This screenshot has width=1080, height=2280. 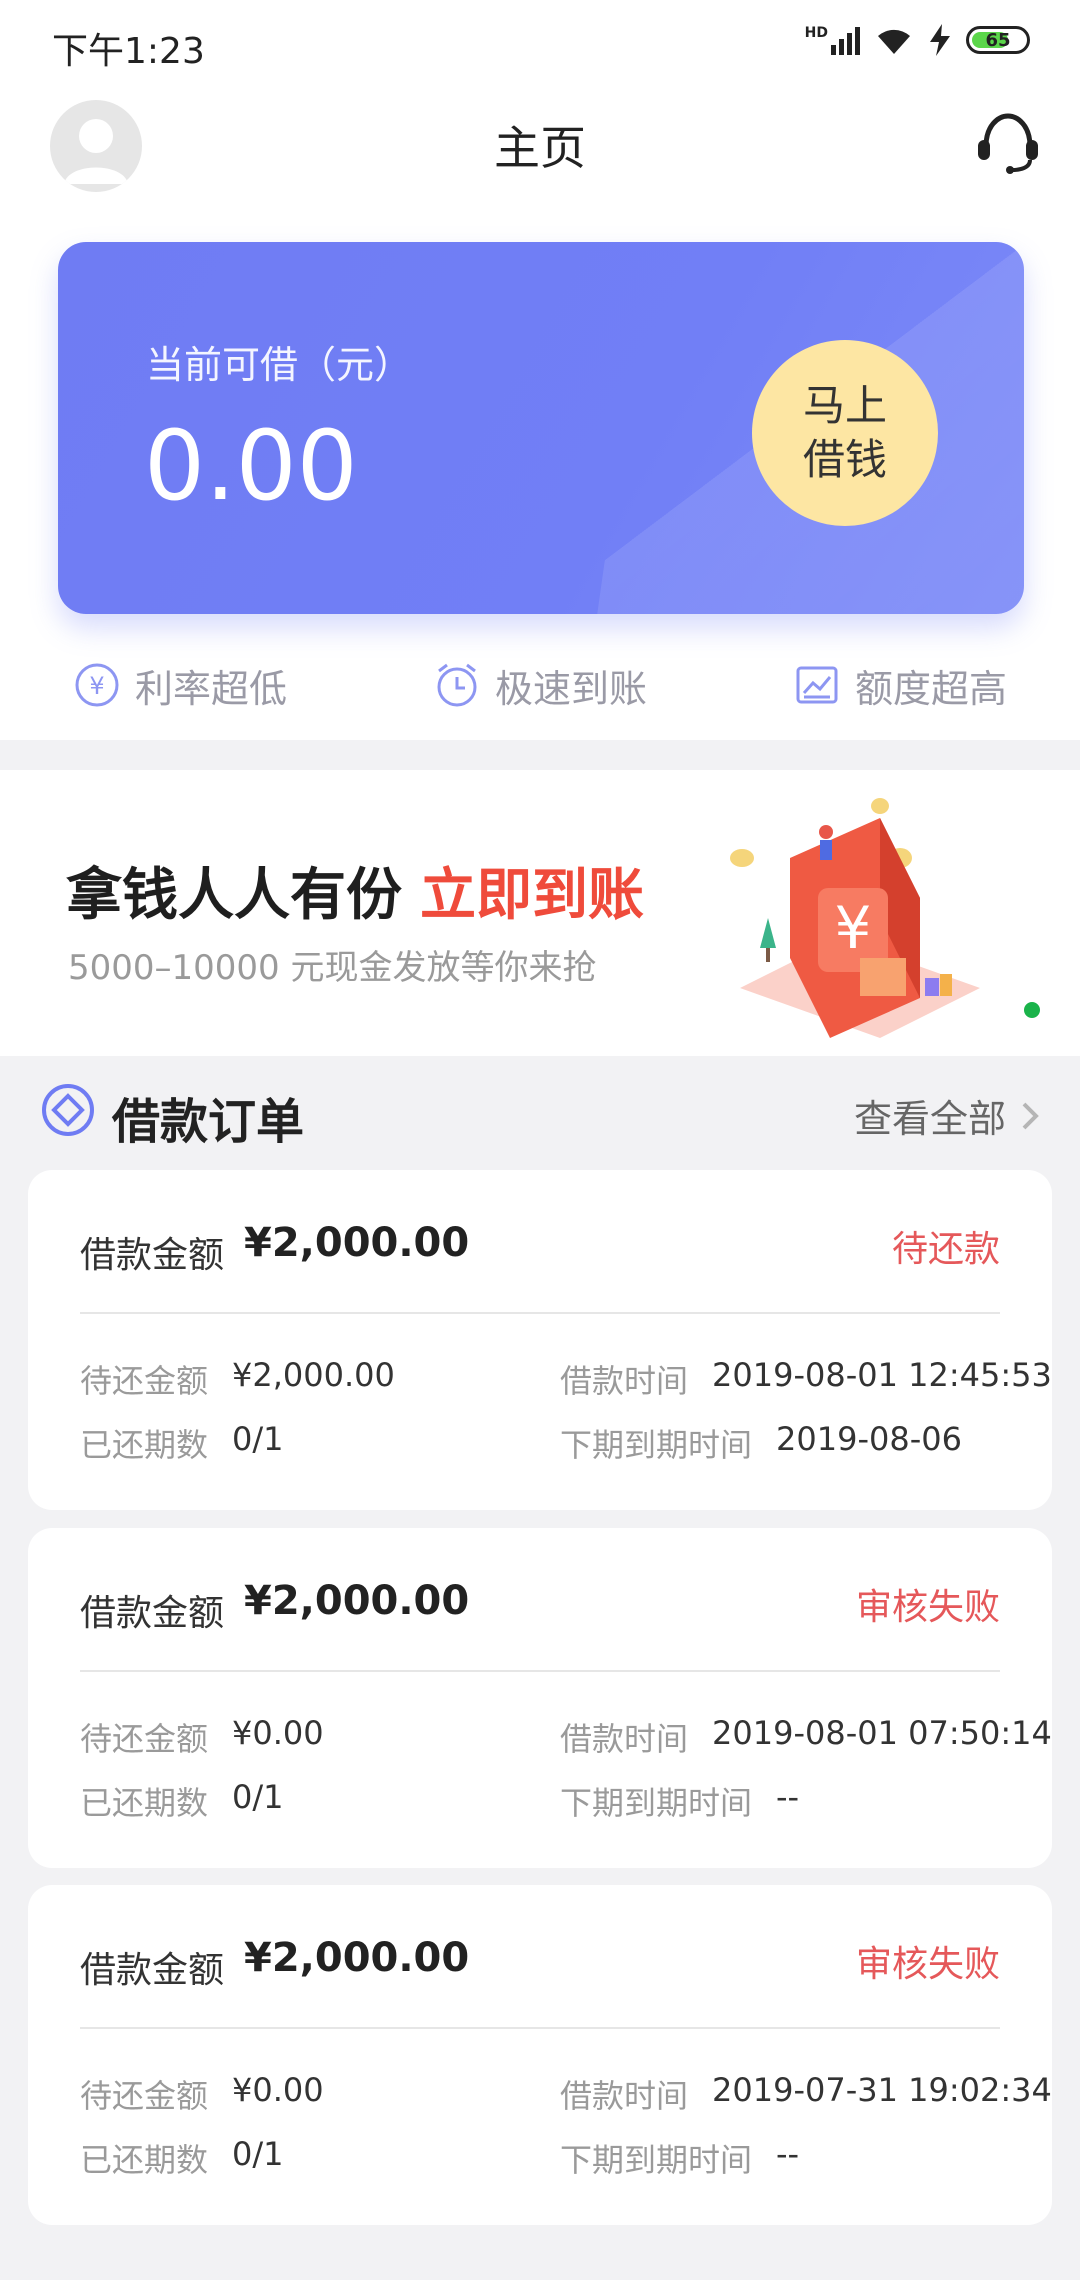 I want to click on app-header: 主页, so click(x=540, y=155).